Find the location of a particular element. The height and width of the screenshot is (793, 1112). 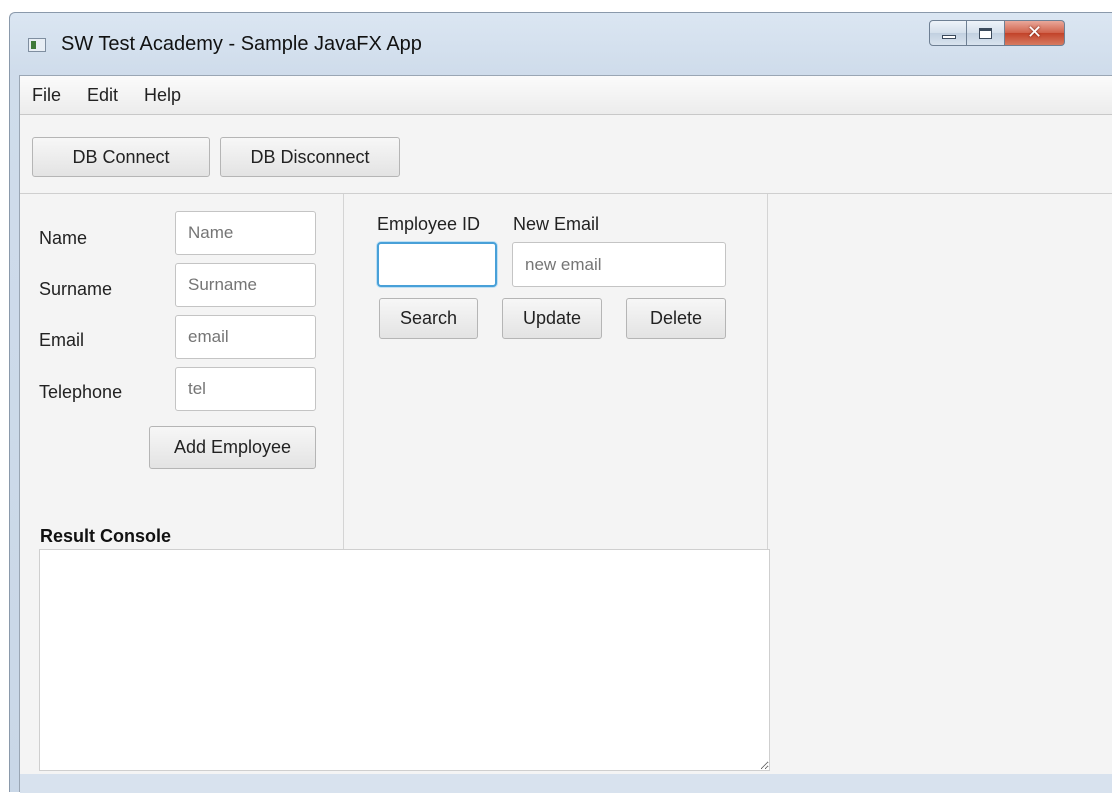

add-employee-button: Add Employee is located at coordinates (232, 447).